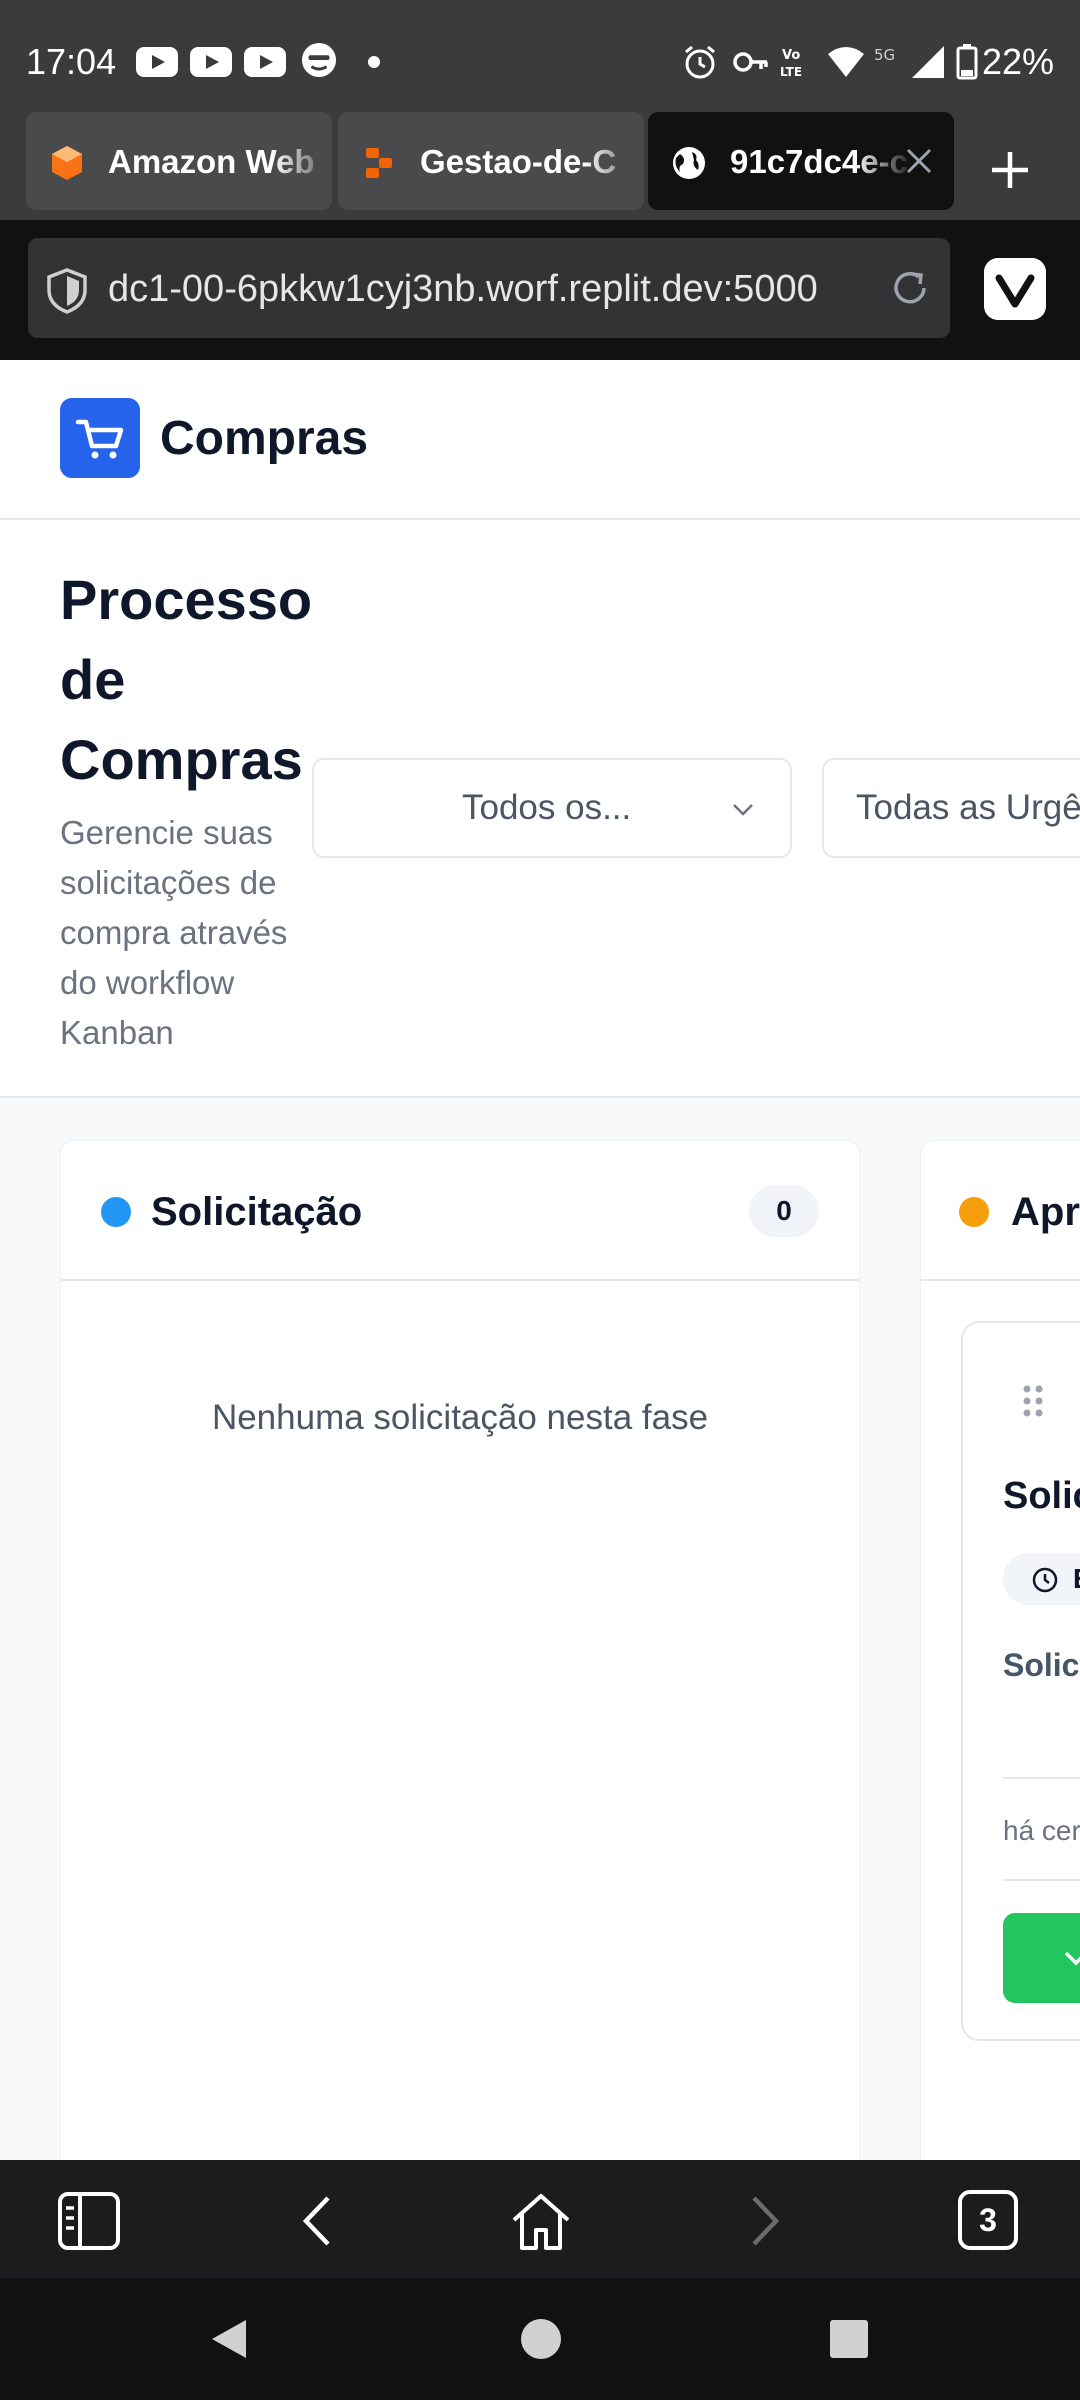 The width and height of the screenshot is (1080, 2400). Describe the element at coordinates (264, 438) in the screenshot. I see `app-title: Compras` at that location.